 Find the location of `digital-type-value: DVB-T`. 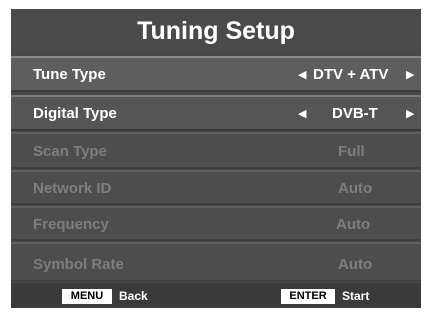

digital-type-value: DVB-T is located at coordinates (355, 113).